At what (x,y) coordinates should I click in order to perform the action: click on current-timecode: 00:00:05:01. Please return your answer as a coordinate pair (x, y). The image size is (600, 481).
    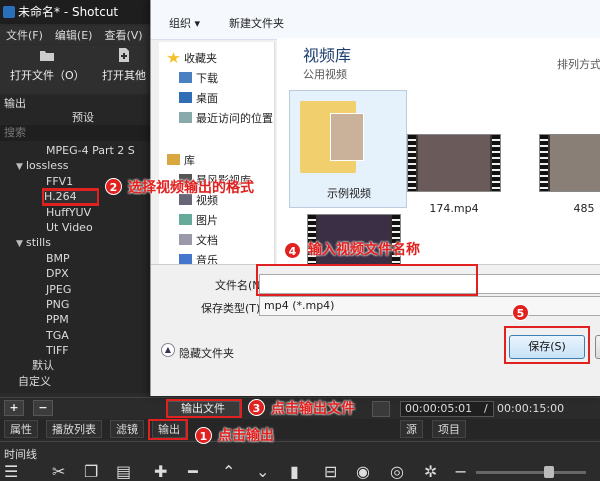
    Looking at the image, I should click on (447, 409).